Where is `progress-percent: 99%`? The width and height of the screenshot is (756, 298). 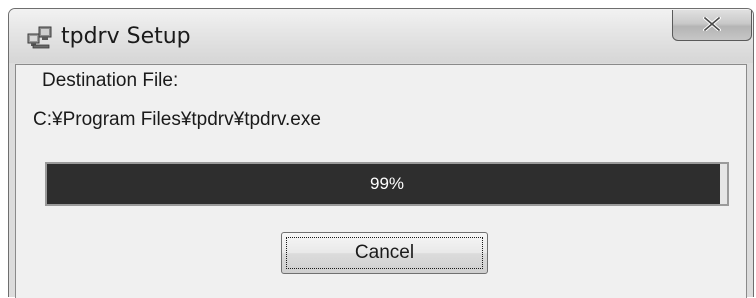
progress-percent: 99% is located at coordinates (387, 183).